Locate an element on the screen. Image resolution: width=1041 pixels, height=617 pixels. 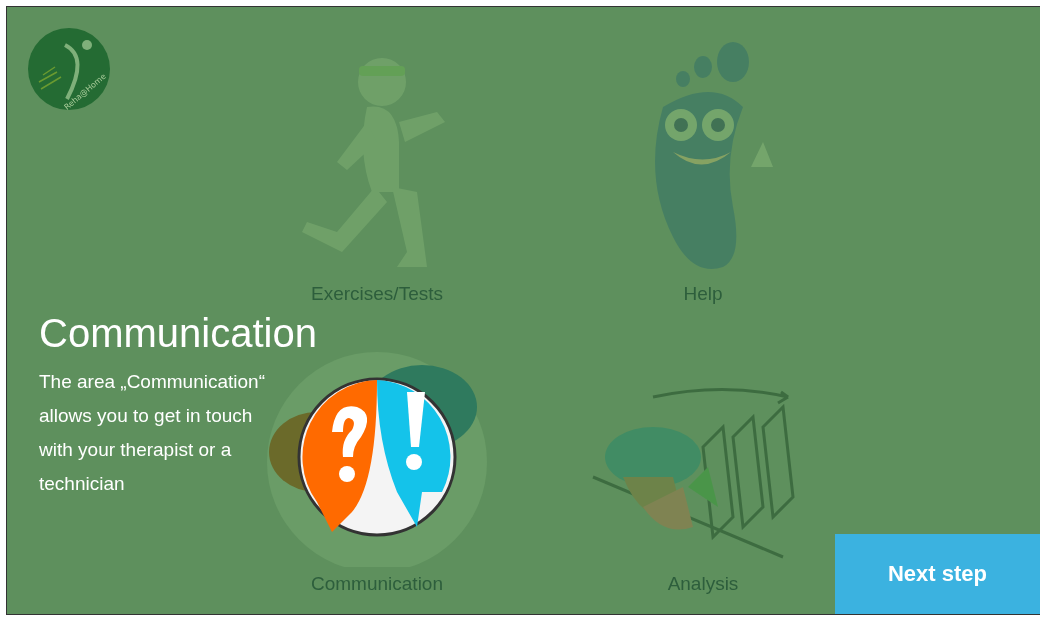
tutorial-description: The area „Communication“ allows you to get in touch with your therapist or a technician is located at coordinates (152, 433).